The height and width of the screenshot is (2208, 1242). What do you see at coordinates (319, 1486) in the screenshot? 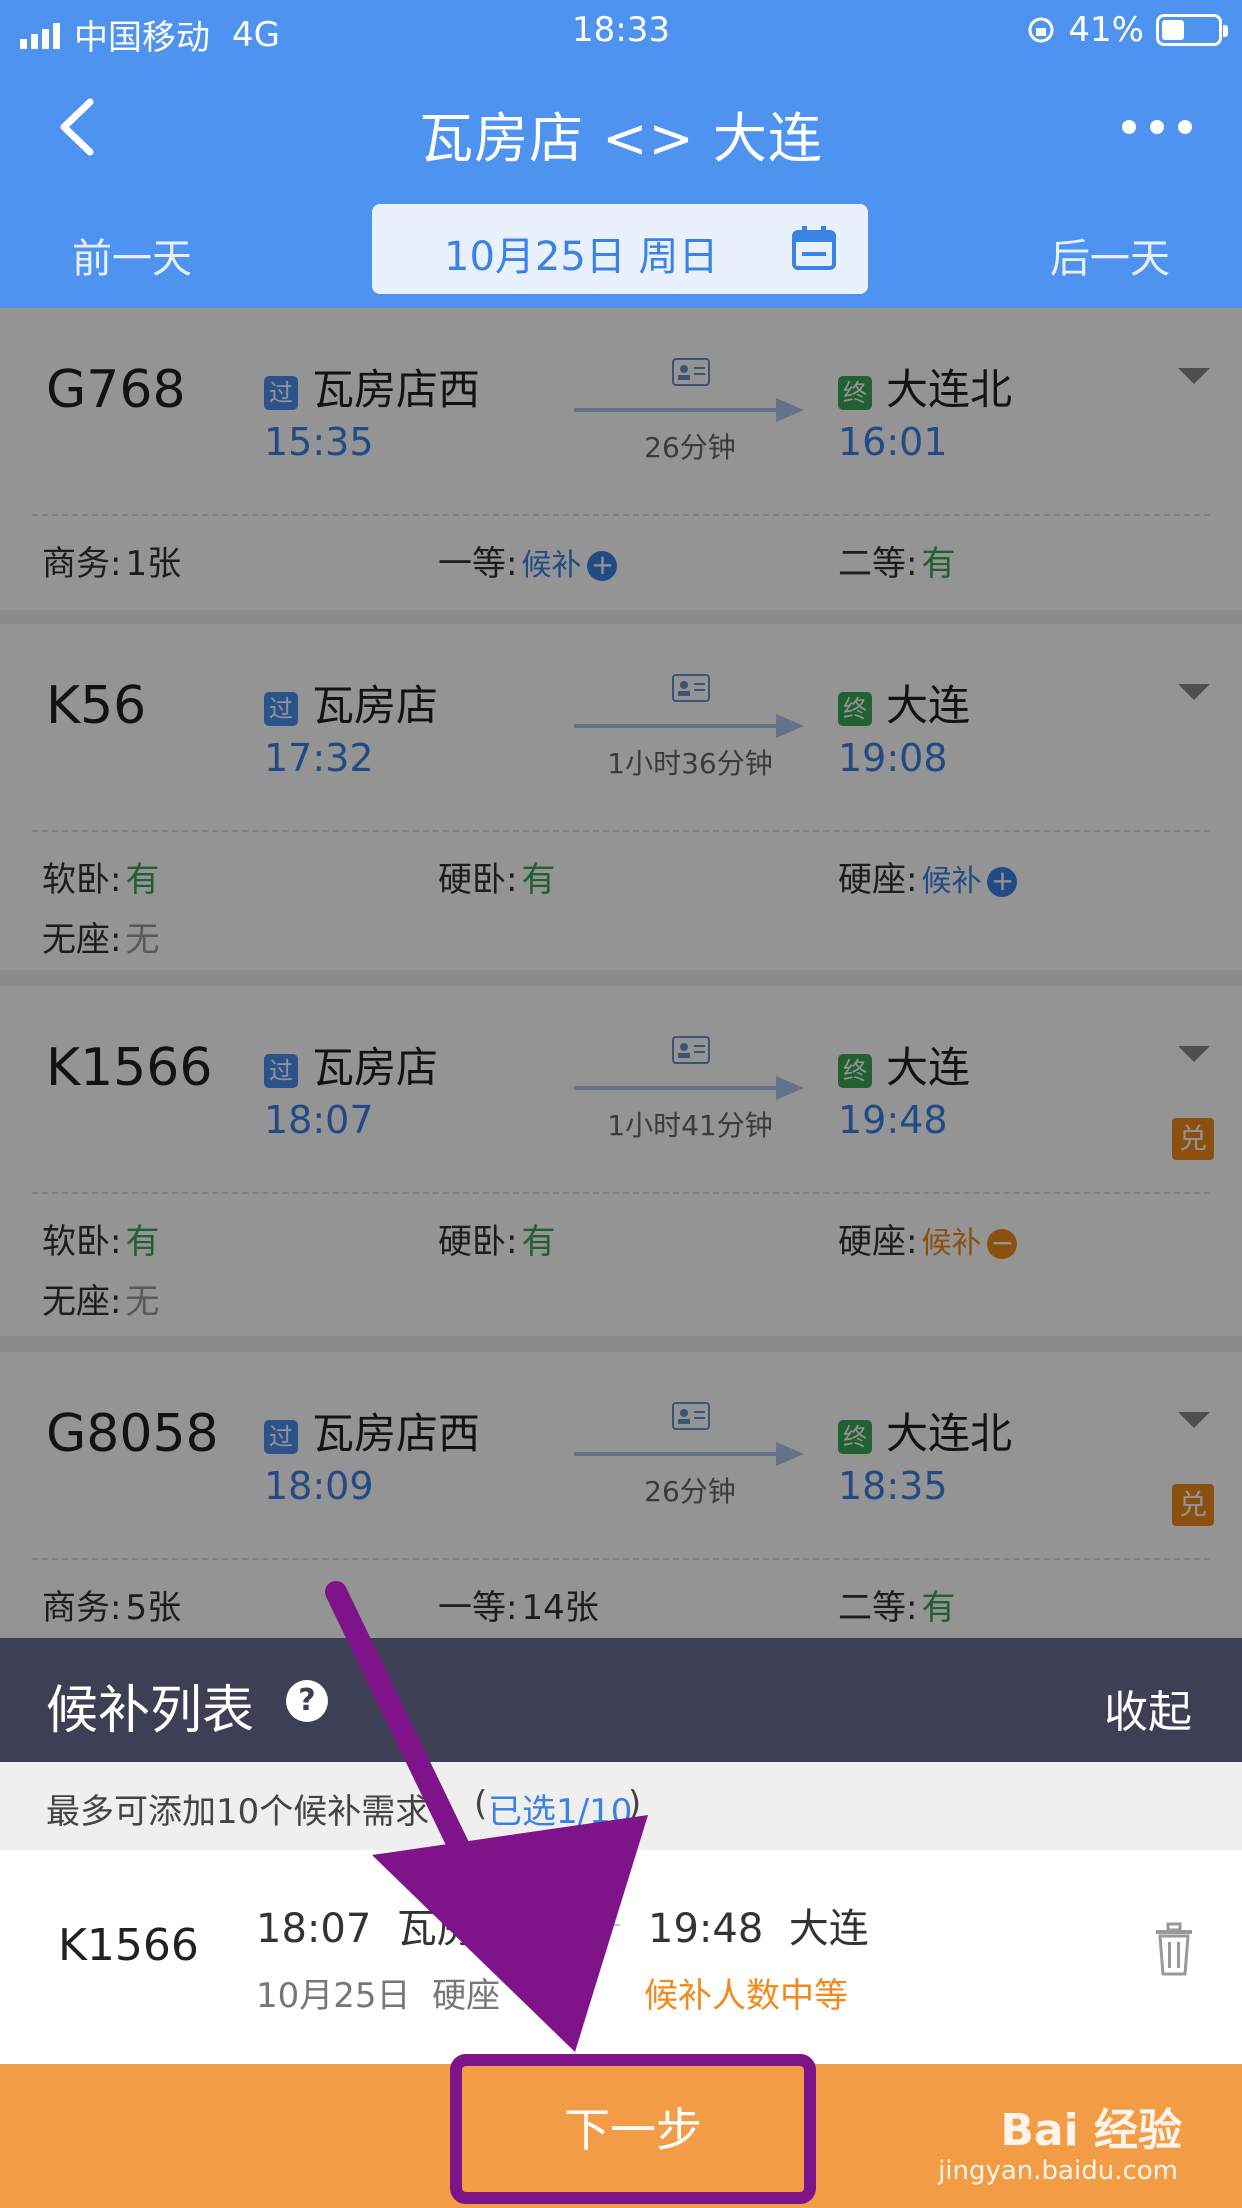
I see `departure-time: 18:09` at bounding box center [319, 1486].